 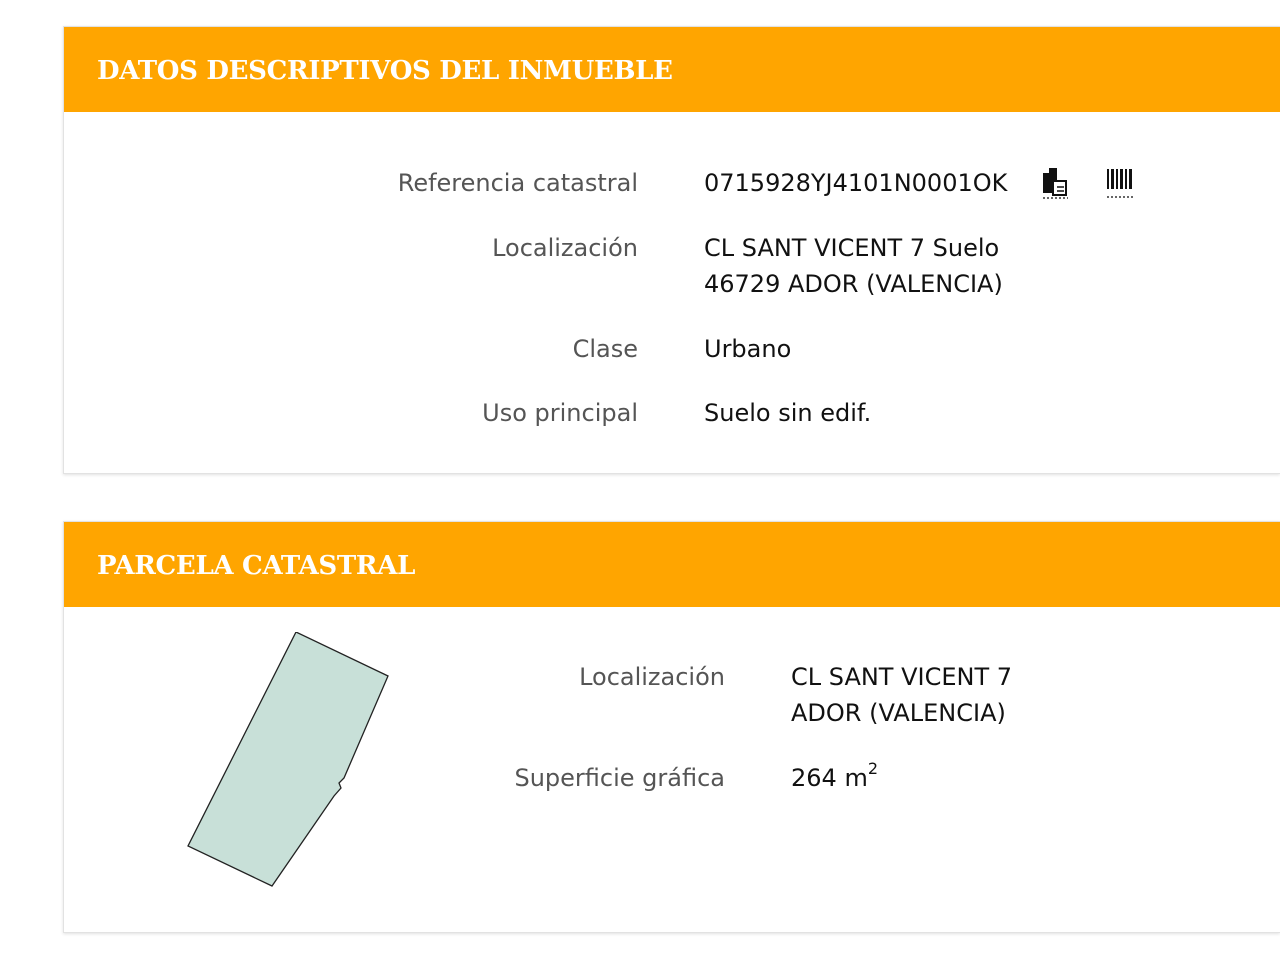 What do you see at coordinates (605, 349) in the screenshot?
I see `clase-label: Clase` at bounding box center [605, 349].